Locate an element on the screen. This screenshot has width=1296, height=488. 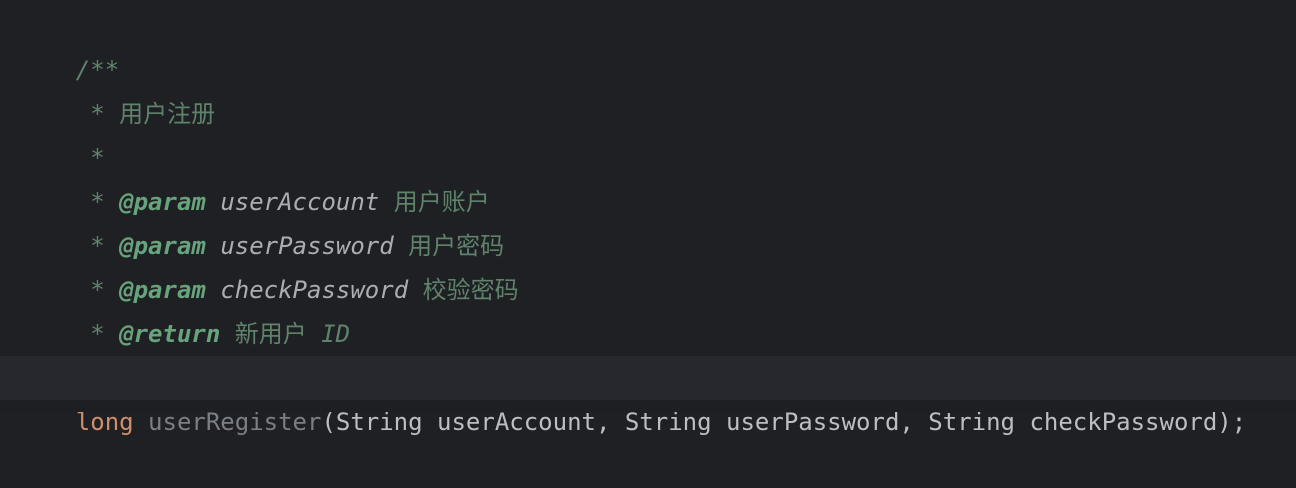
return-description-id: ID is located at coordinates (336, 334).